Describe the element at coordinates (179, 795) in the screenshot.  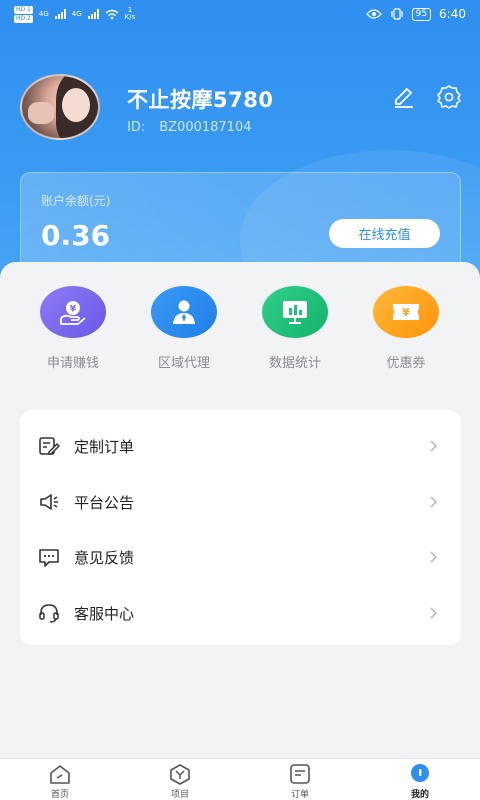
I see `tab-project-label: 项目` at that location.